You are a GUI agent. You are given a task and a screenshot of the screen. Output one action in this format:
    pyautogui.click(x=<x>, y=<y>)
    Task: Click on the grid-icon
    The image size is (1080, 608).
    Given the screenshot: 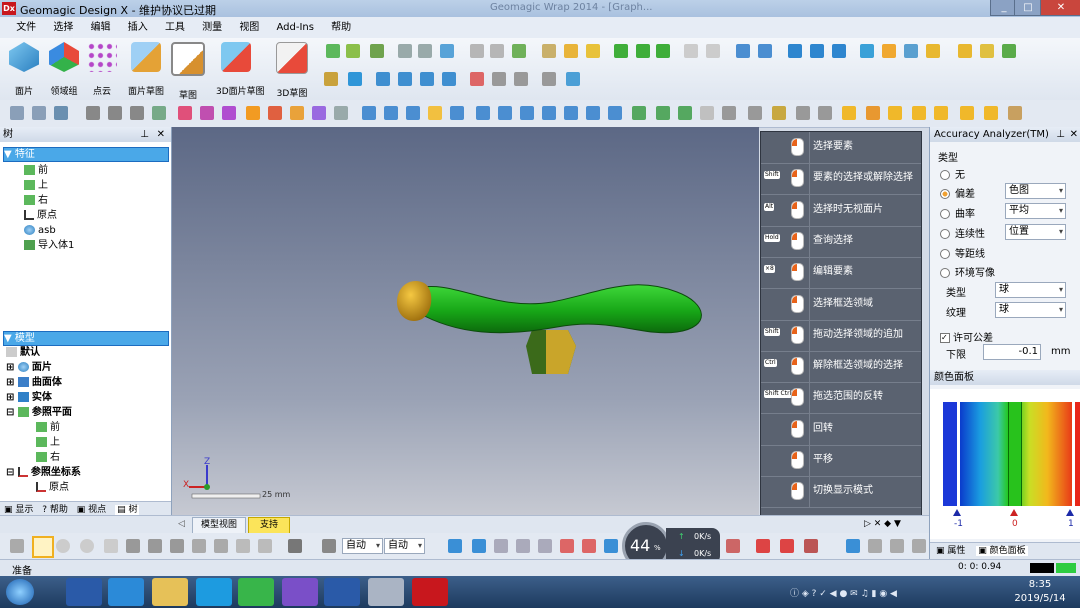 What is the action you would take?
    pyautogui.click(x=499, y=79)
    